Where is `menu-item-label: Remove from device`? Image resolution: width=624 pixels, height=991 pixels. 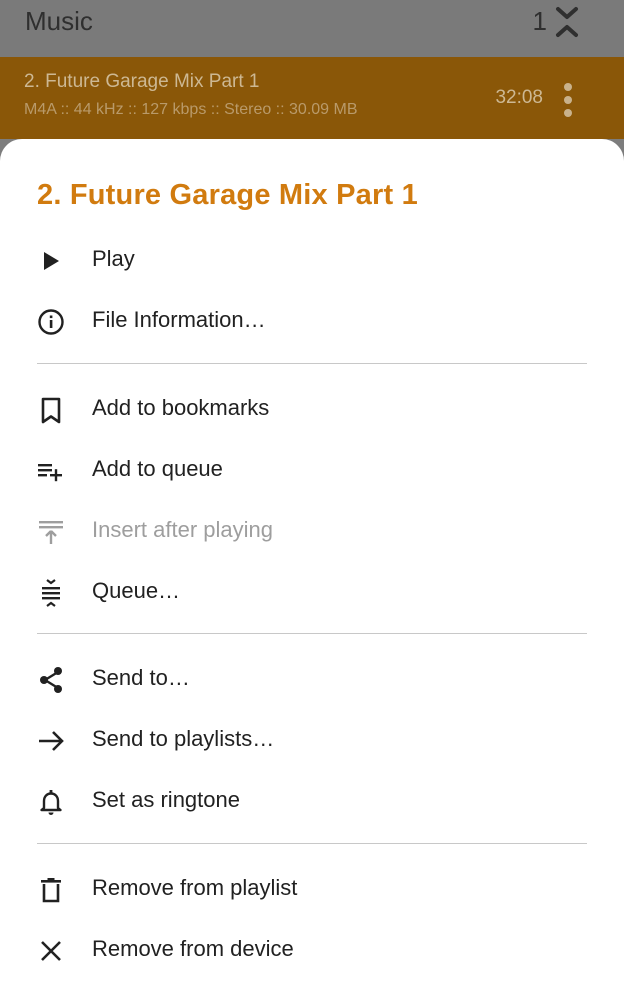
menu-item-label: Remove from device is located at coordinates (193, 948).